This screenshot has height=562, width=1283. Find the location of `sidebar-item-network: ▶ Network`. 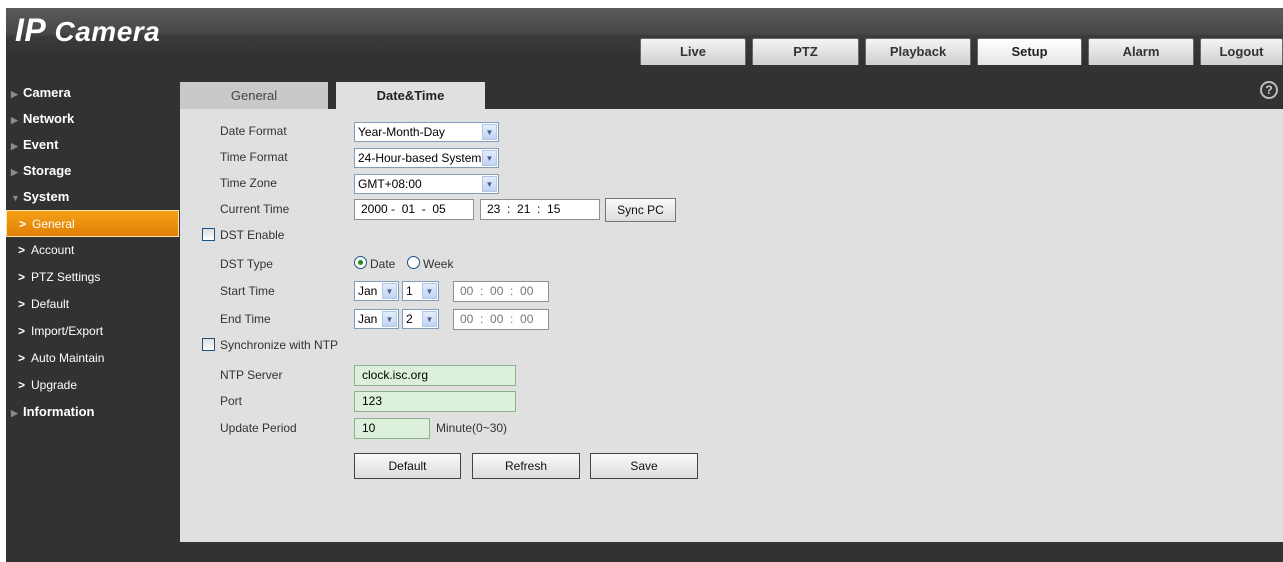

sidebar-item-network: ▶ Network is located at coordinates (93, 119).